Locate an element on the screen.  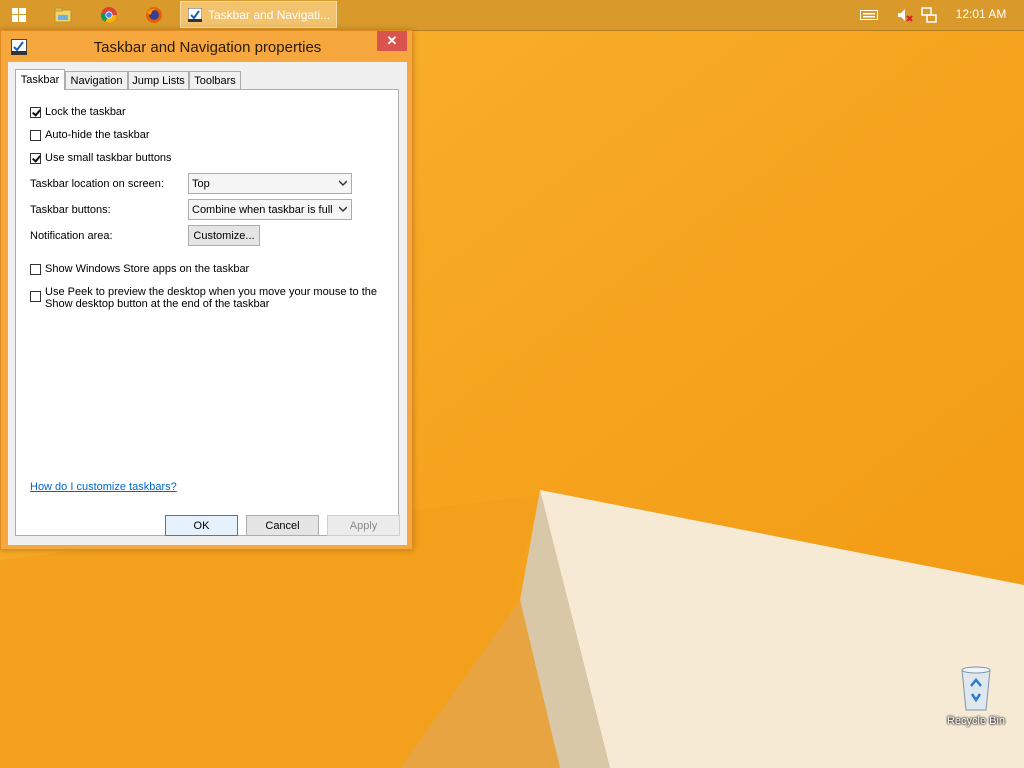
store-apps-option: Show Windows Store apps on the taskbar is located at coordinates (139, 269).